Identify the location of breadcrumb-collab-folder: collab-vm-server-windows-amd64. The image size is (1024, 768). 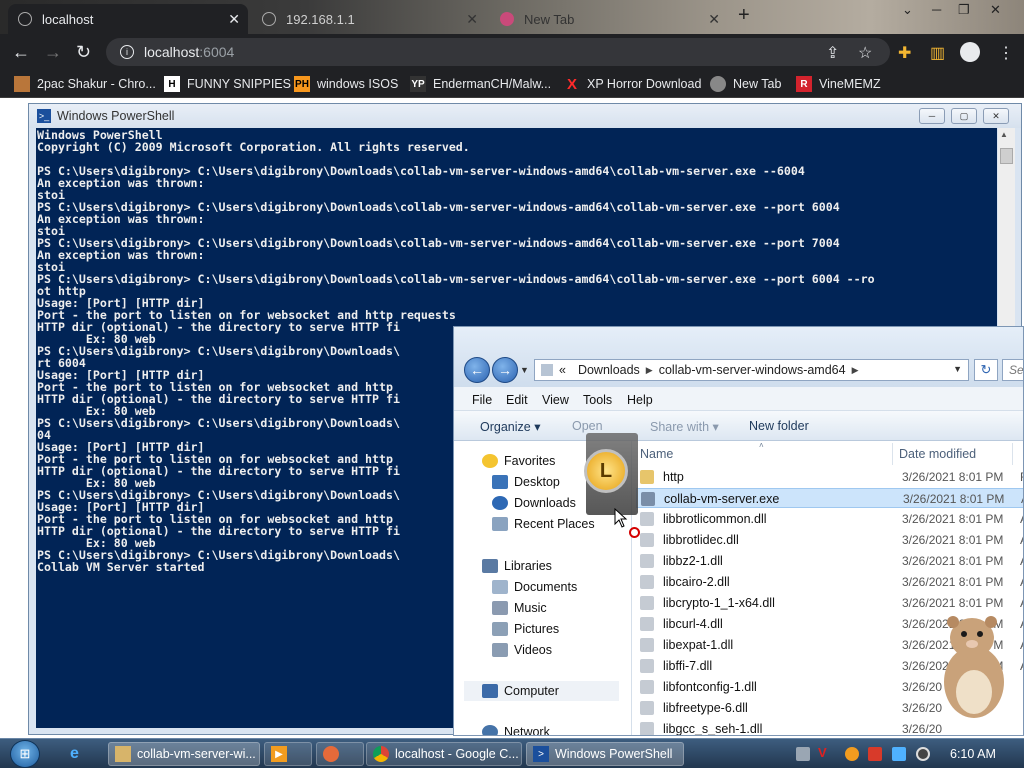
(752, 370).